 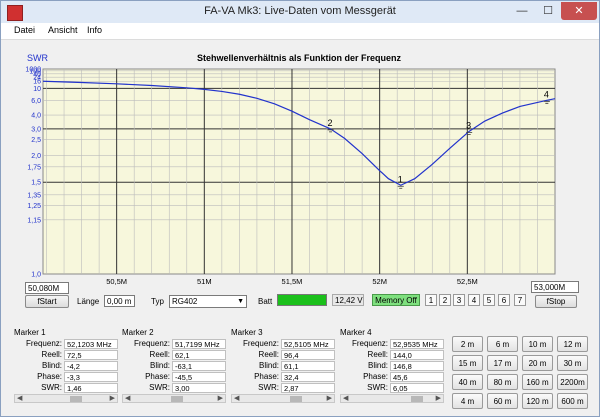 What do you see at coordinates (185, 301) in the screenshot?
I see `cable-type-value: RG402` at bounding box center [185, 301].